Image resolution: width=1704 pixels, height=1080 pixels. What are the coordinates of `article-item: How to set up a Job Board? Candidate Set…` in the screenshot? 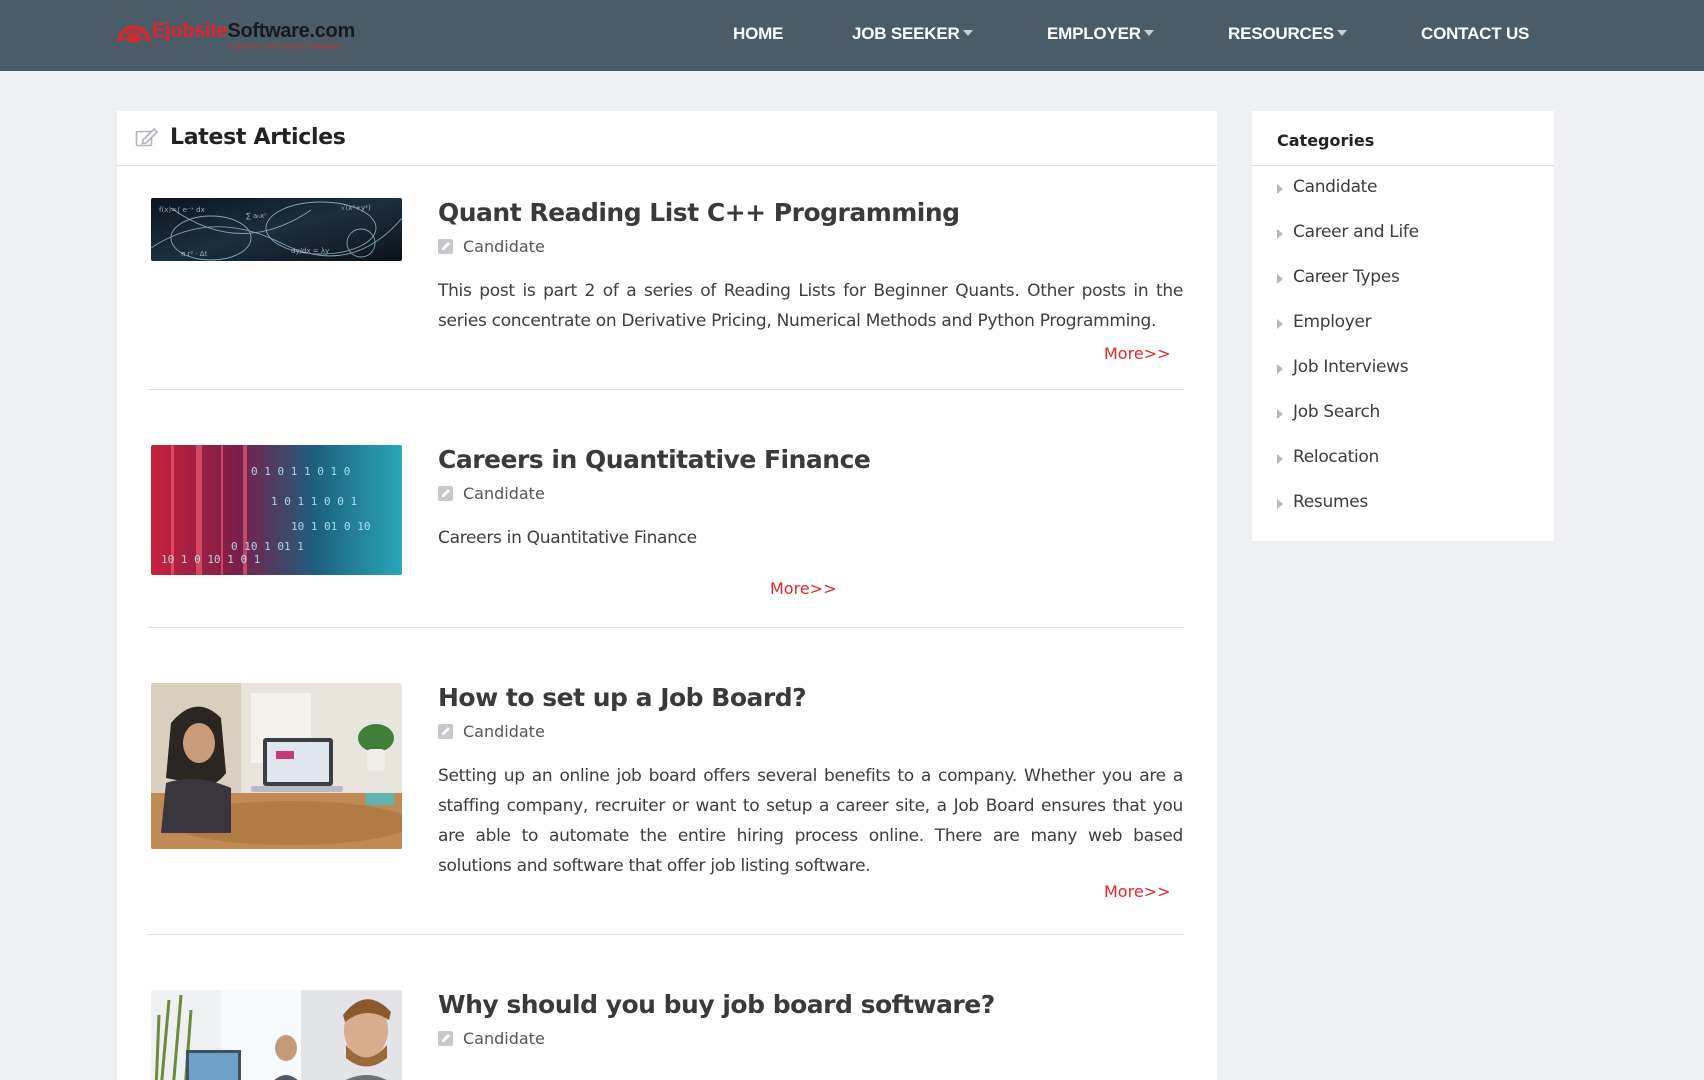 It's located at (667, 803).